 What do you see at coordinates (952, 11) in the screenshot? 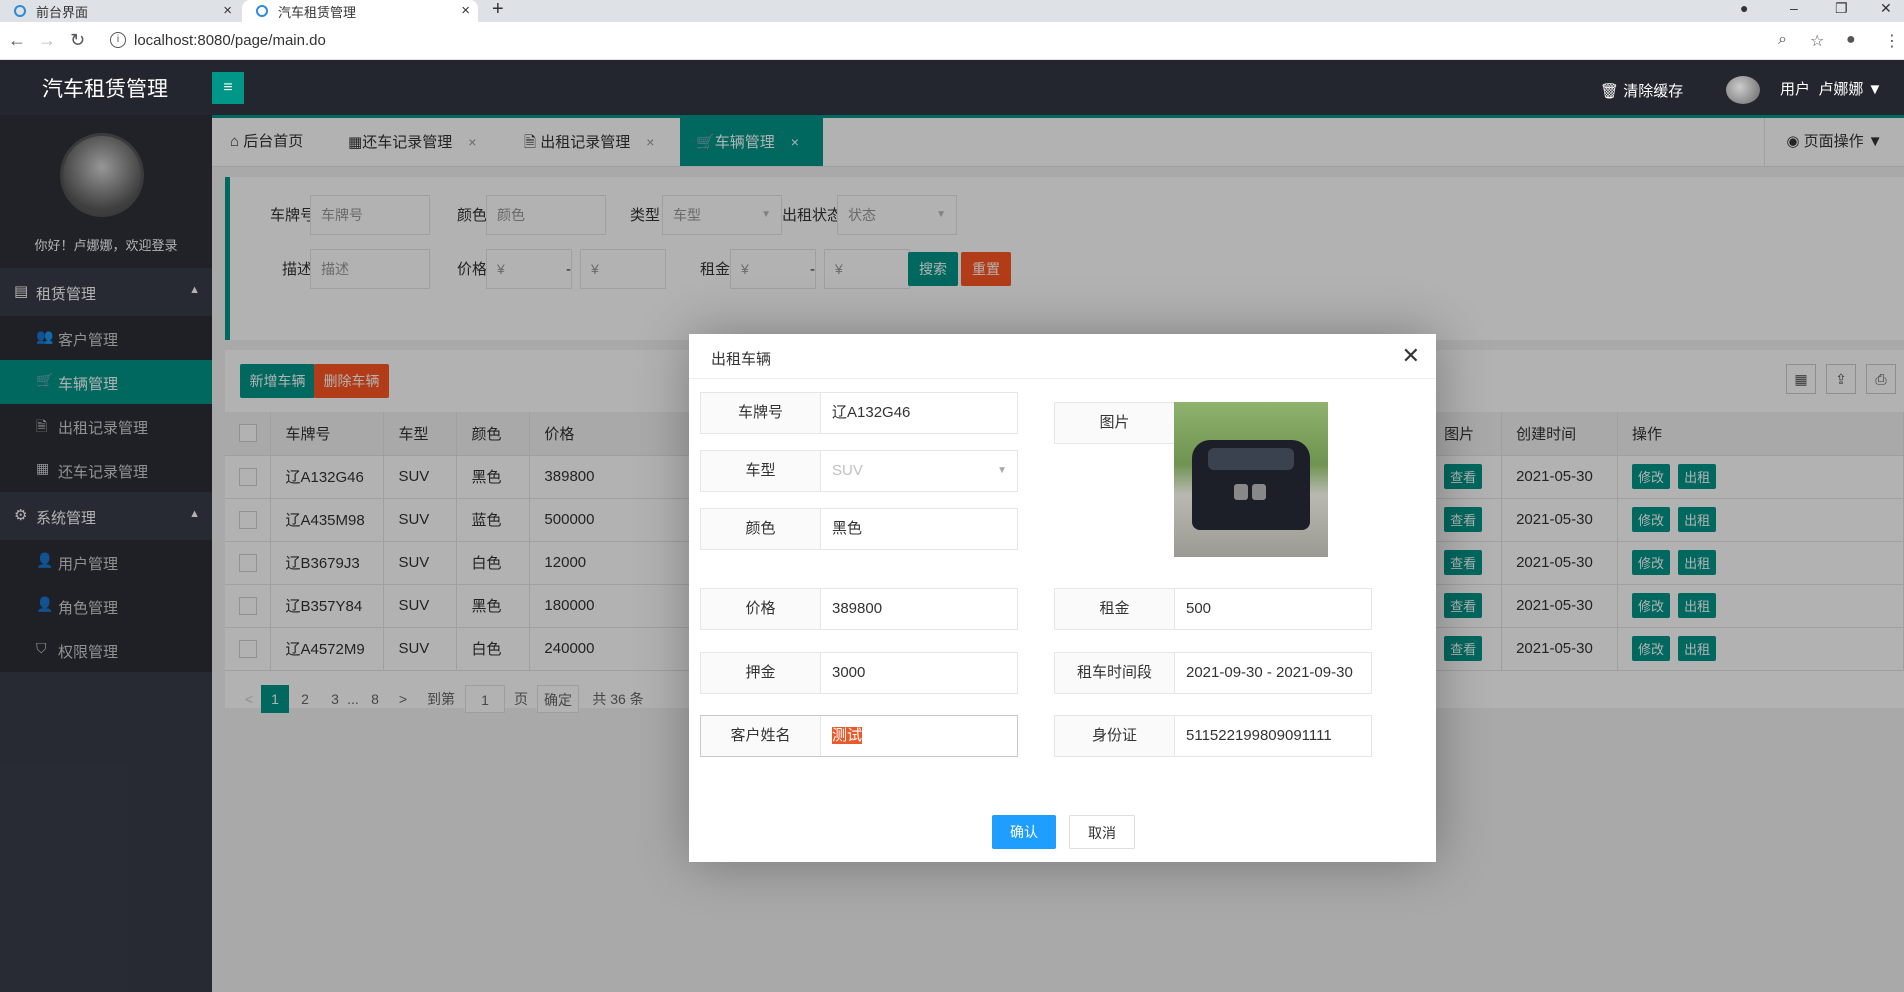
I see `browser-tabbar: 前台界面 × 汽车租赁管理 × + ● – ❐ ✕` at bounding box center [952, 11].